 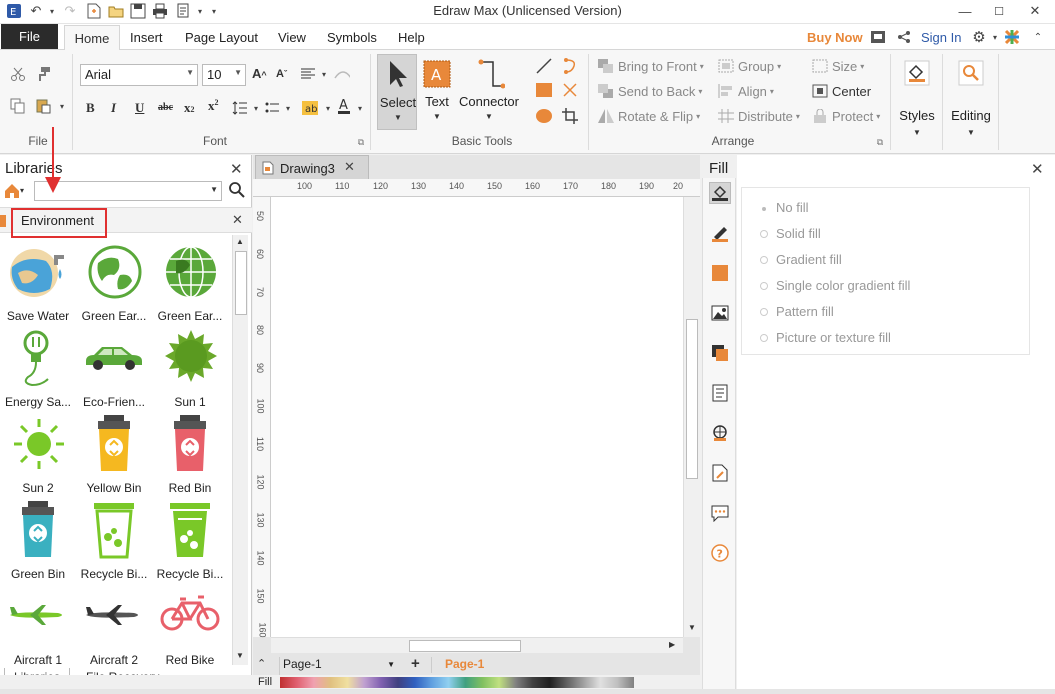 What do you see at coordinates (18, 106) in the screenshot?
I see `copy-icon` at bounding box center [18, 106].